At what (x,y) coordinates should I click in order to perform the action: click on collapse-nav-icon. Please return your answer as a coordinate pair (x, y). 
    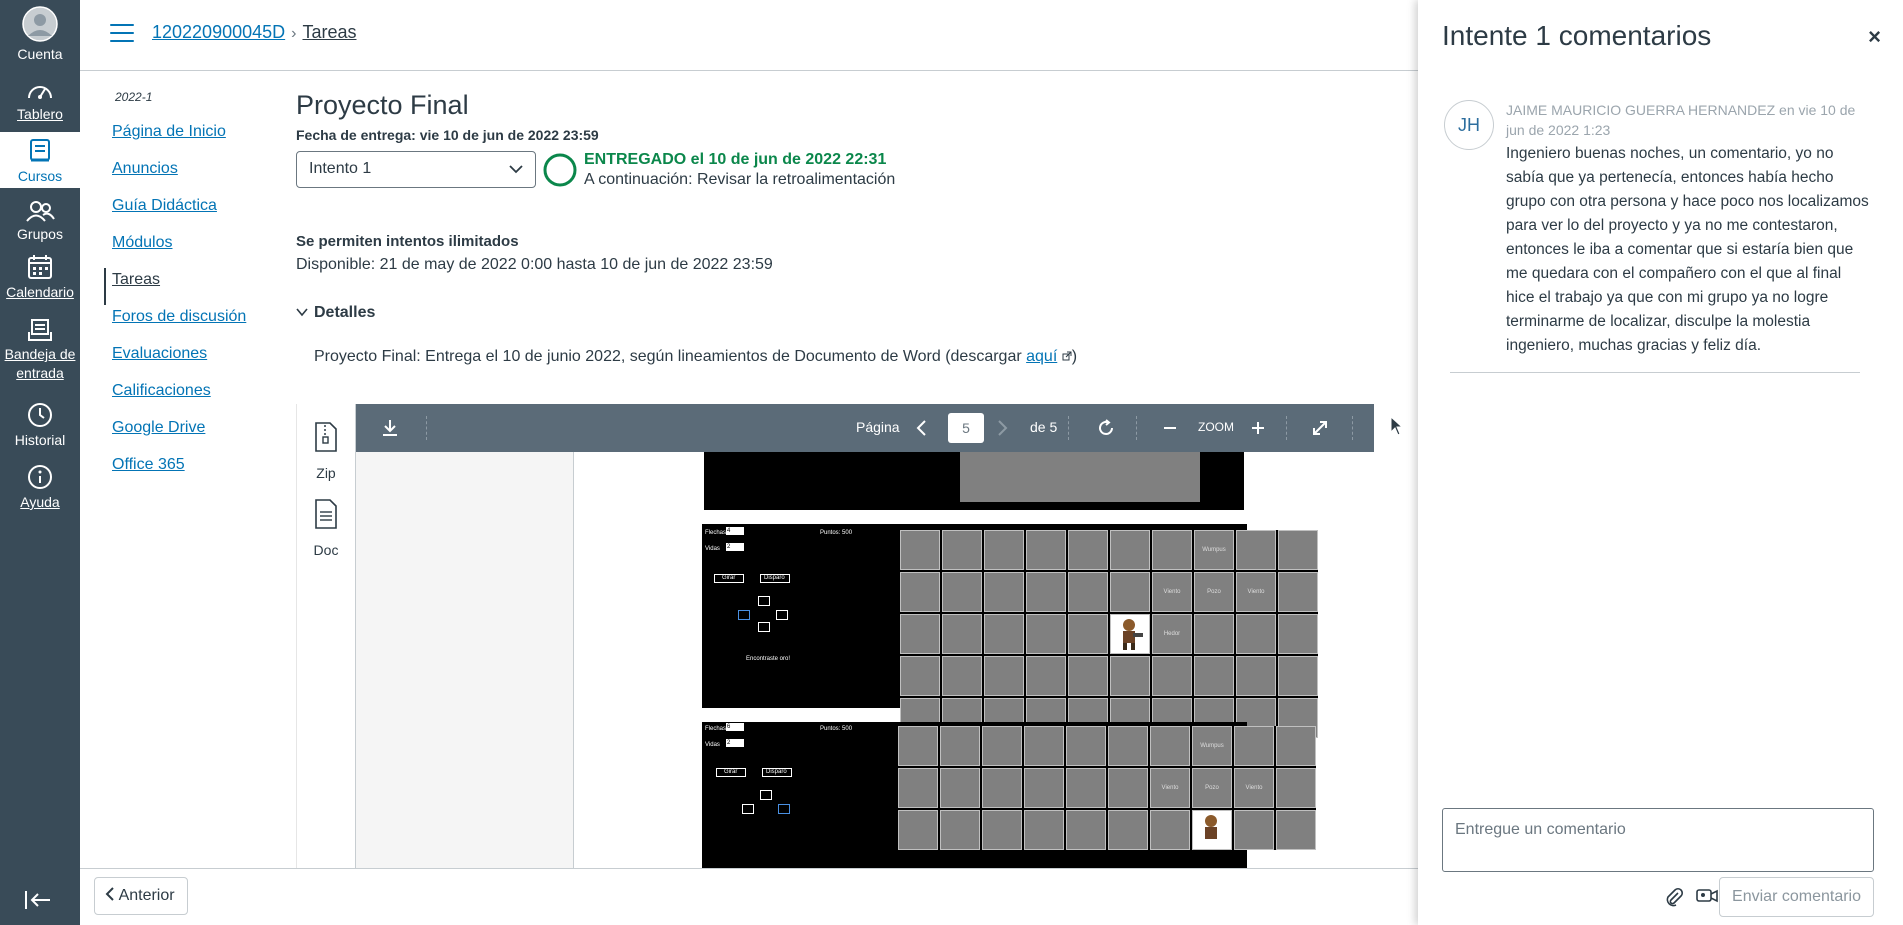
    Looking at the image, I should click on (38, 900).